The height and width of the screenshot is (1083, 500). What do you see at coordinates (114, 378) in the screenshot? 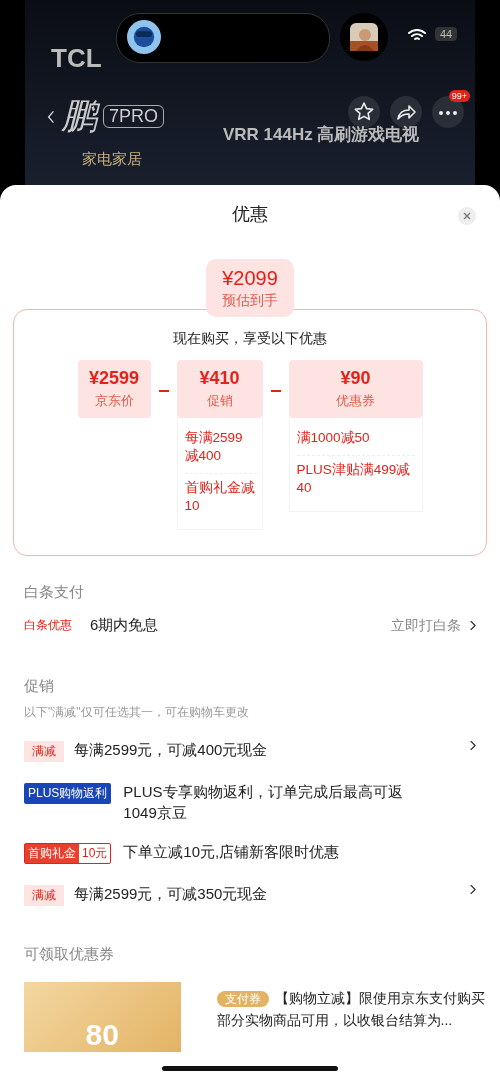
I see `price-amount: ¥2599` at bounding box center [114, 378].